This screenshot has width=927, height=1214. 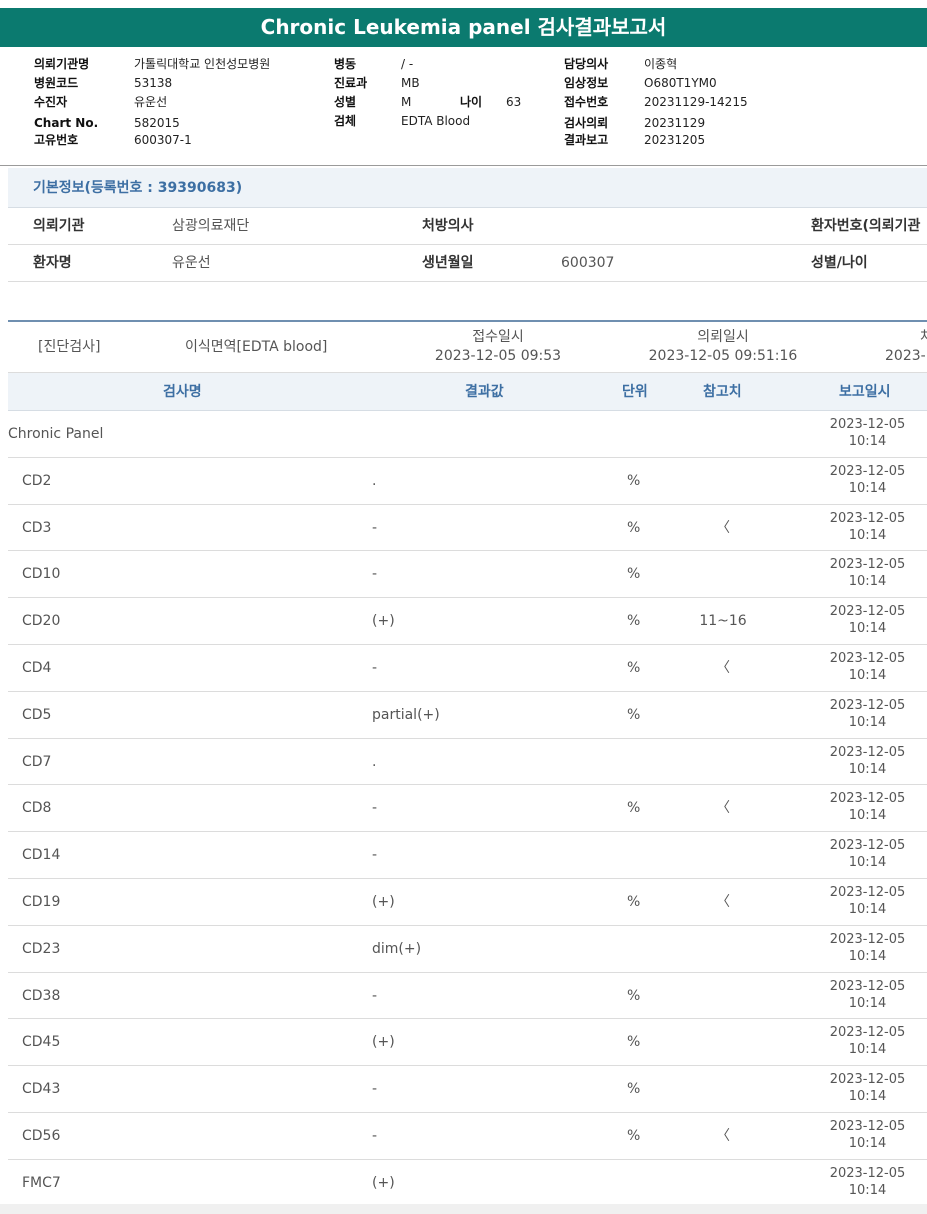 What do you see at coordinates (41, 948) in the screenshot?
I see `test-name: CD23` at bounding box center [41, 948].